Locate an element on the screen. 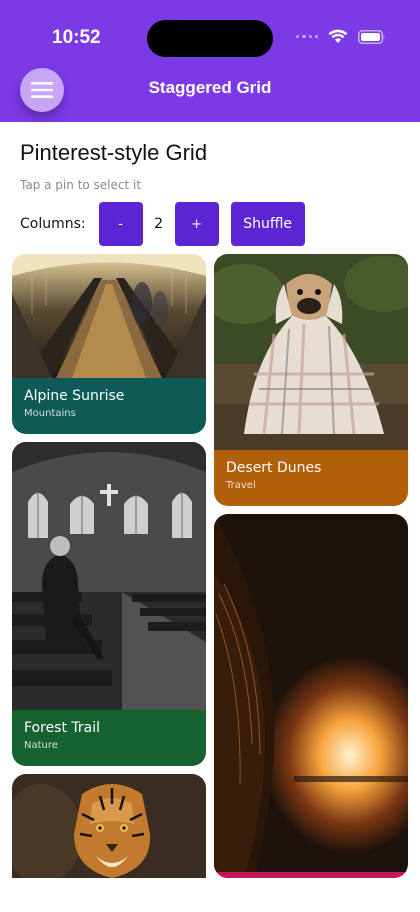 Image resolution: width=420 pixels, height=912 pixels. card-title: Forest Trail is located at coordinates (62, 728).